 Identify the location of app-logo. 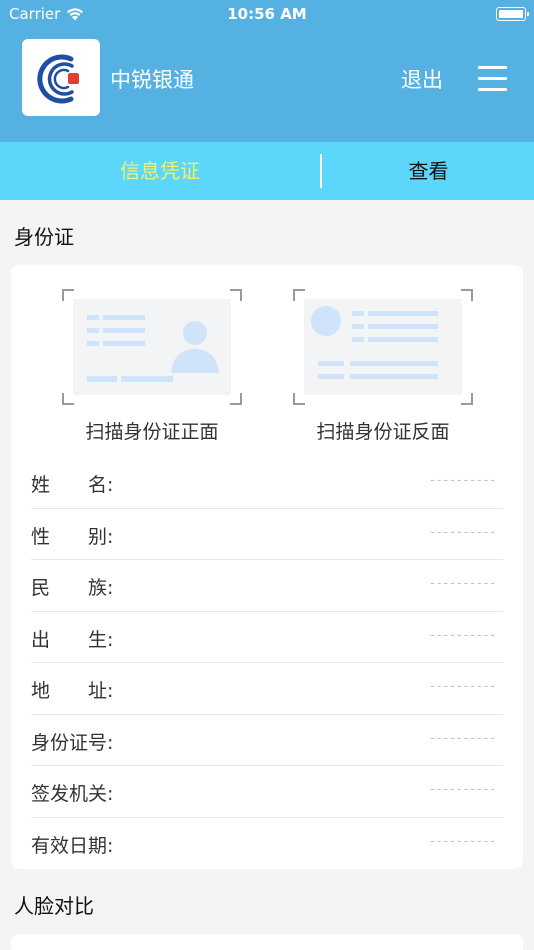
(61, 77).